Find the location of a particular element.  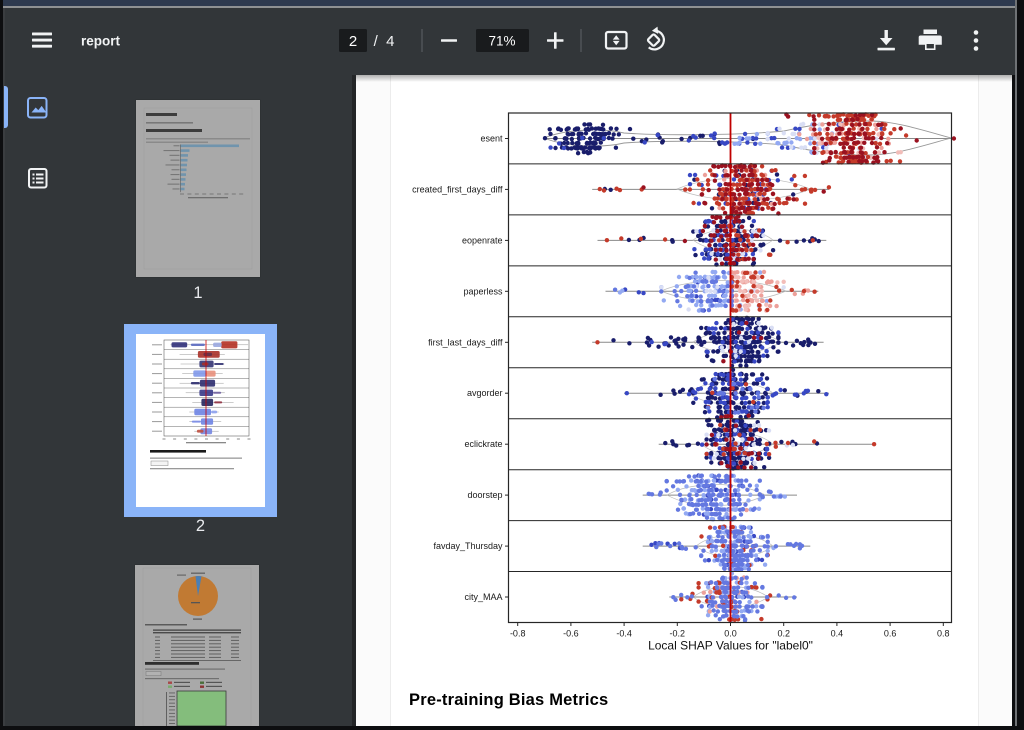

svg-text: 0.8 is located at coordinates (943, 634).